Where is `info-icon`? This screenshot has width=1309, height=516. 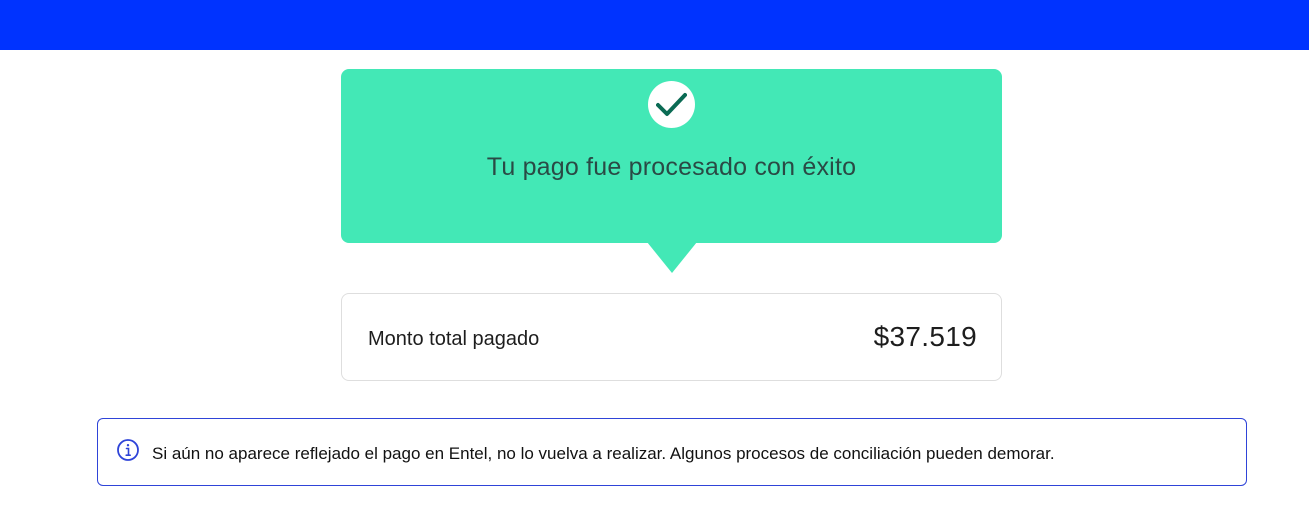 info-icon is located at coordinates (128, 450).